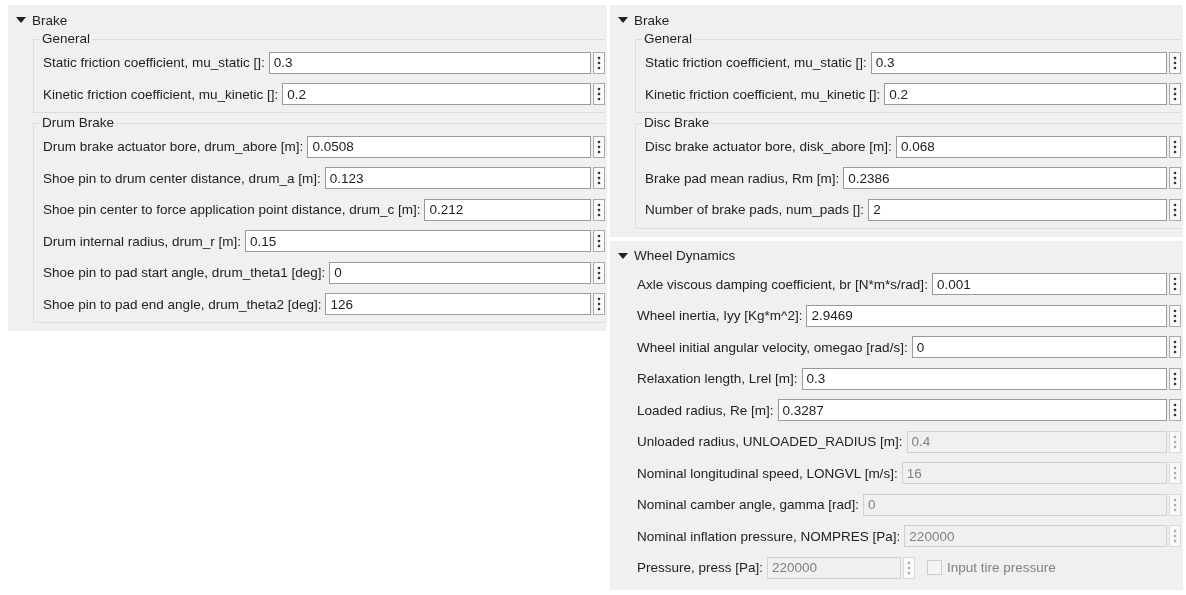 Image resolution: width=1186 pixels, height=595 pixels. What do you see at coordinates (1049, 284) in the screenshot?
I see `input-field: 0.001` at bounding box center [1049, 284].